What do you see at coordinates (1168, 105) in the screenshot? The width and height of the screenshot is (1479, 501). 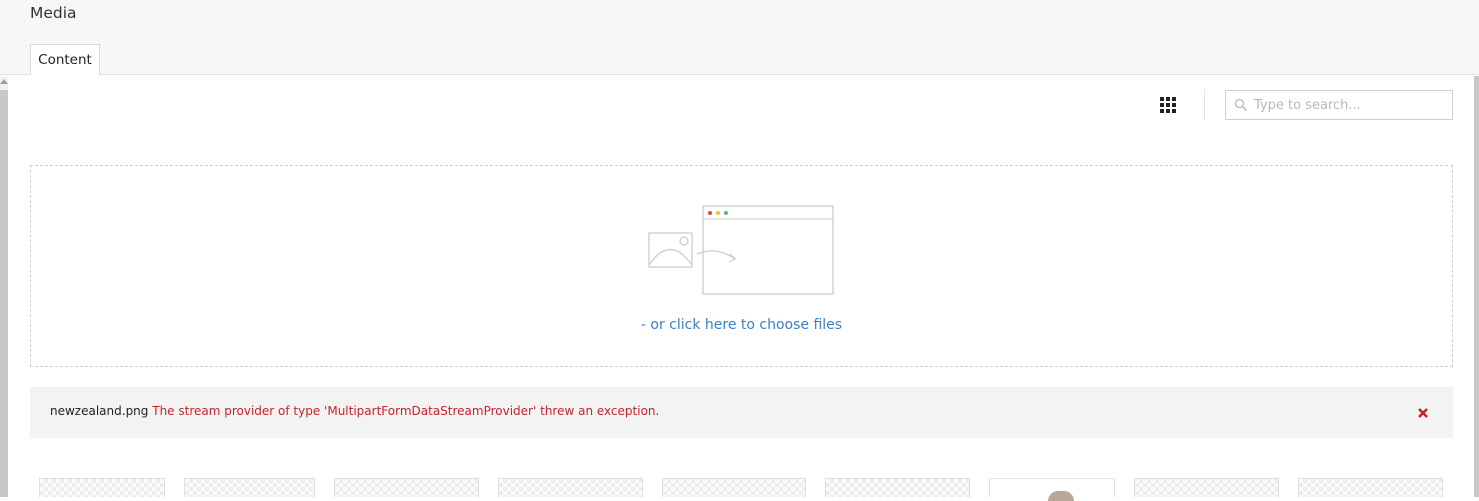 I see `grid-icon` at bounding box center [1168, 105].